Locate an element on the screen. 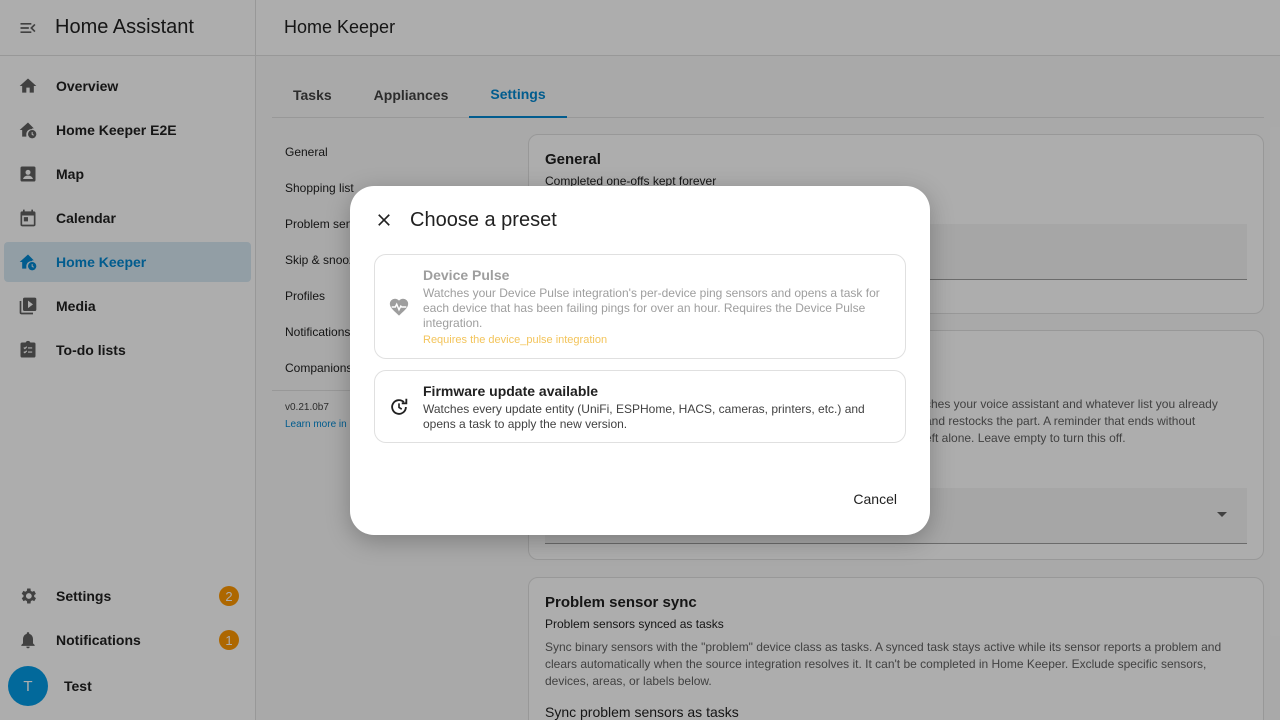  preset-title: Device Pulse is located at coordinates (466, 275).